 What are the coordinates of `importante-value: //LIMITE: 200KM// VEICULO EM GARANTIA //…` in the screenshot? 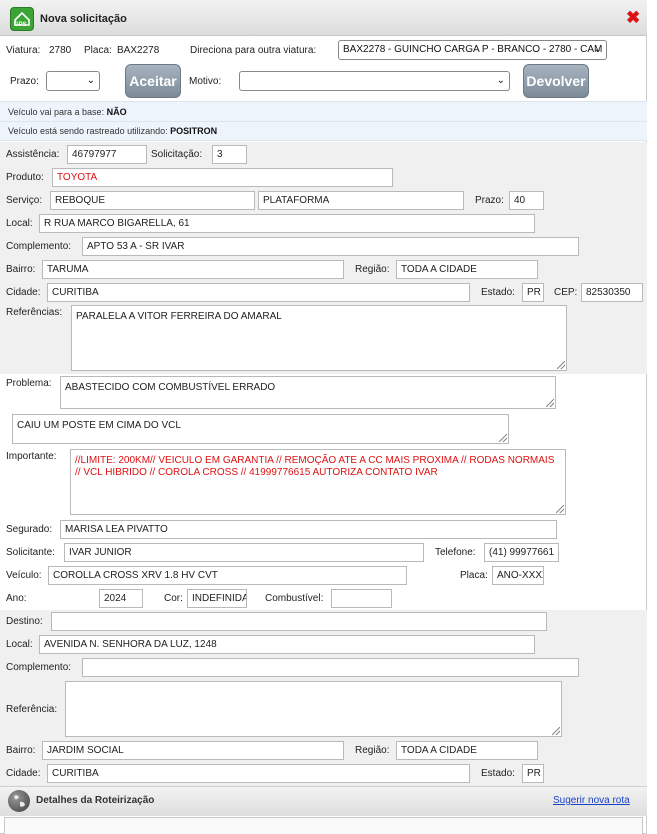 It's located at (315, 466).